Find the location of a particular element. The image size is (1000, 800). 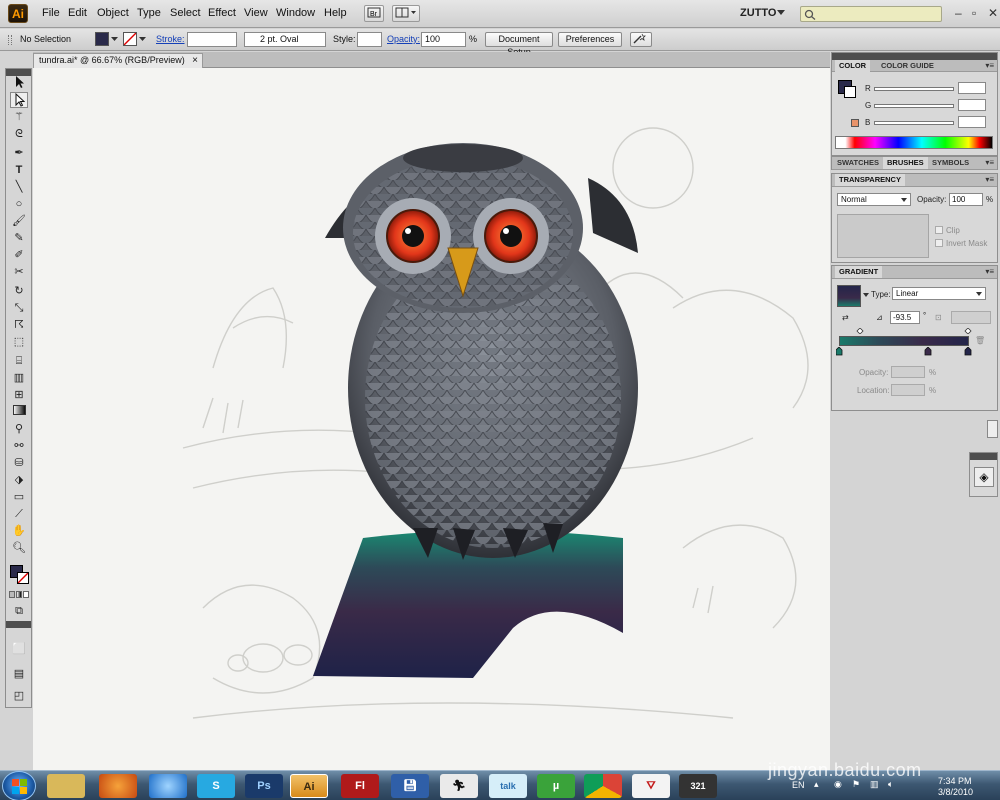

color-panel-header is located at coordinates (914, 56).